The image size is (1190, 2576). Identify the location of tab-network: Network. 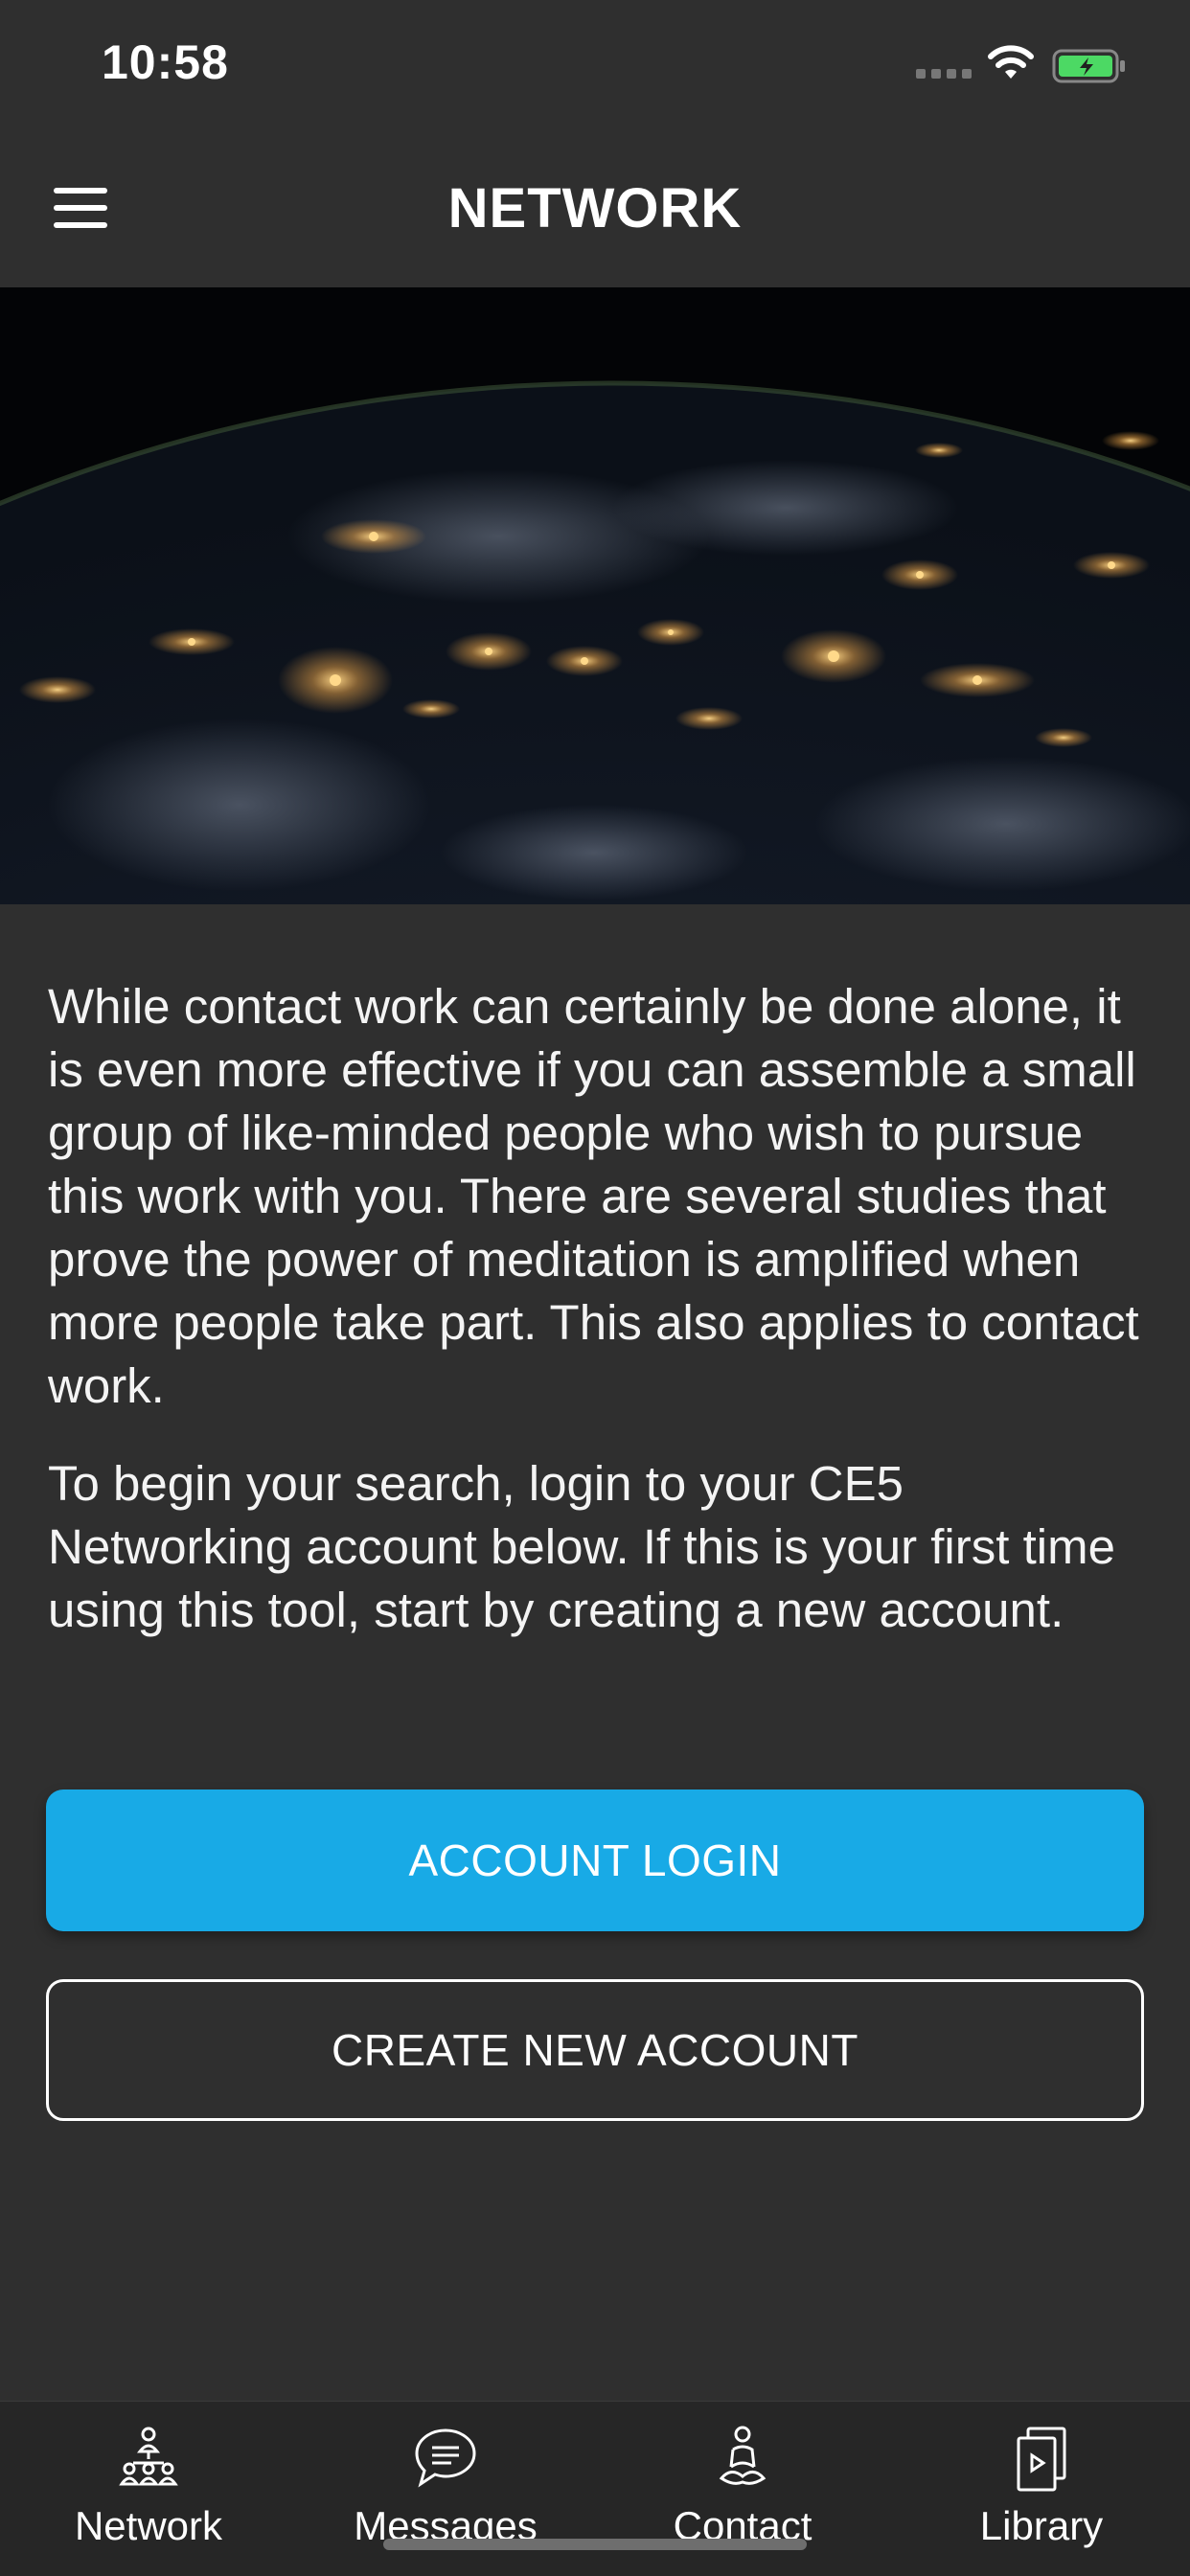
(148, 2489).